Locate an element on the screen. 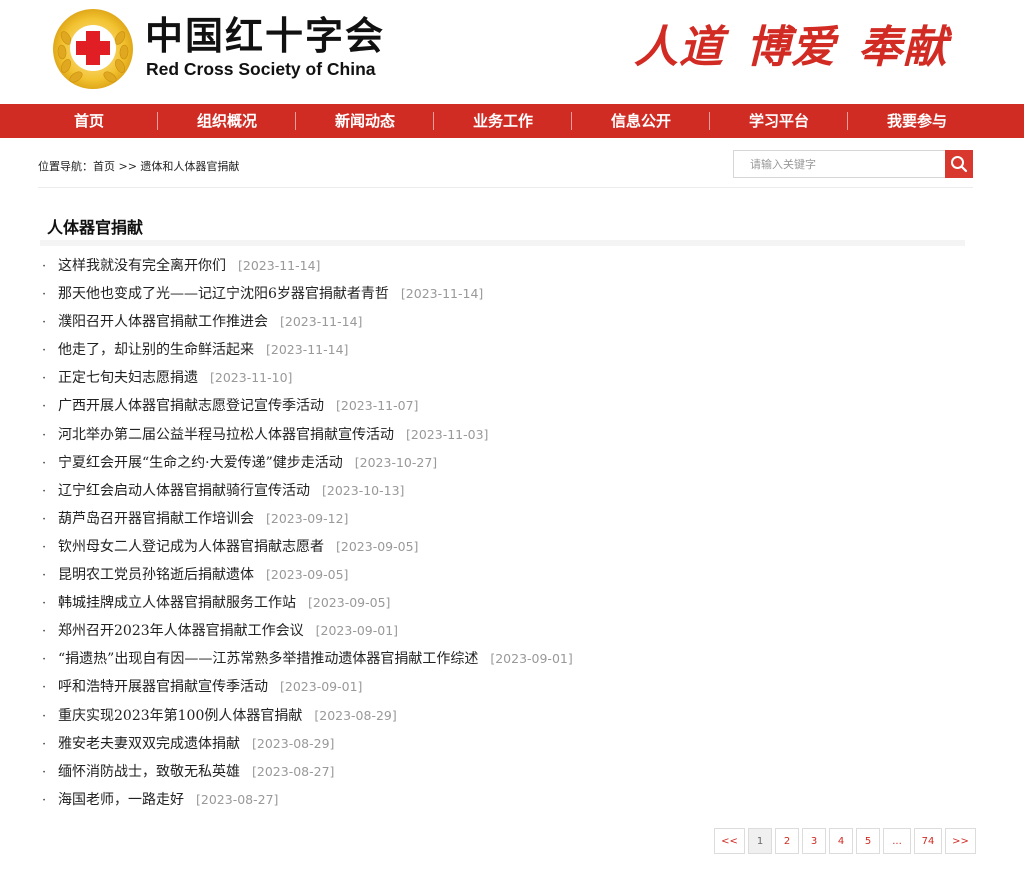  news-link: 重庆实现2023年第100例人体器官捐献 is located at coordinates (180, 716).